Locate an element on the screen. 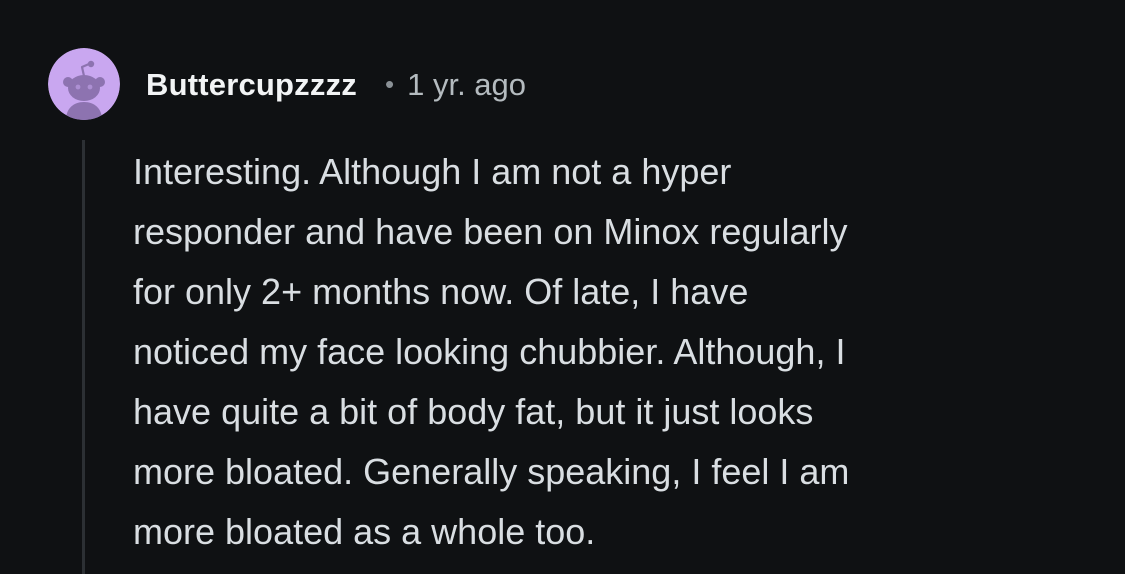 The width and height of the screenshot is (1125, 574). username-link: Buttercupzzzz is located at coordinates (251, 85).